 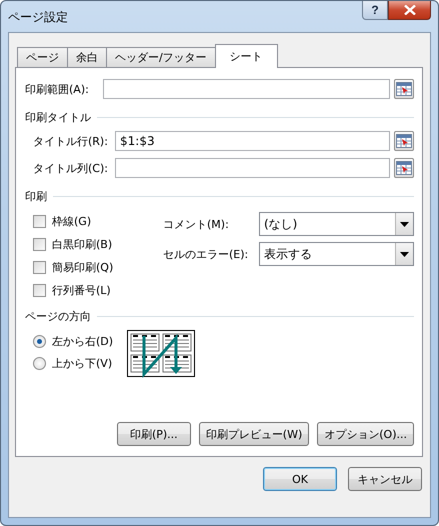 I want to click on close-icon, so click(x=410, y=10).